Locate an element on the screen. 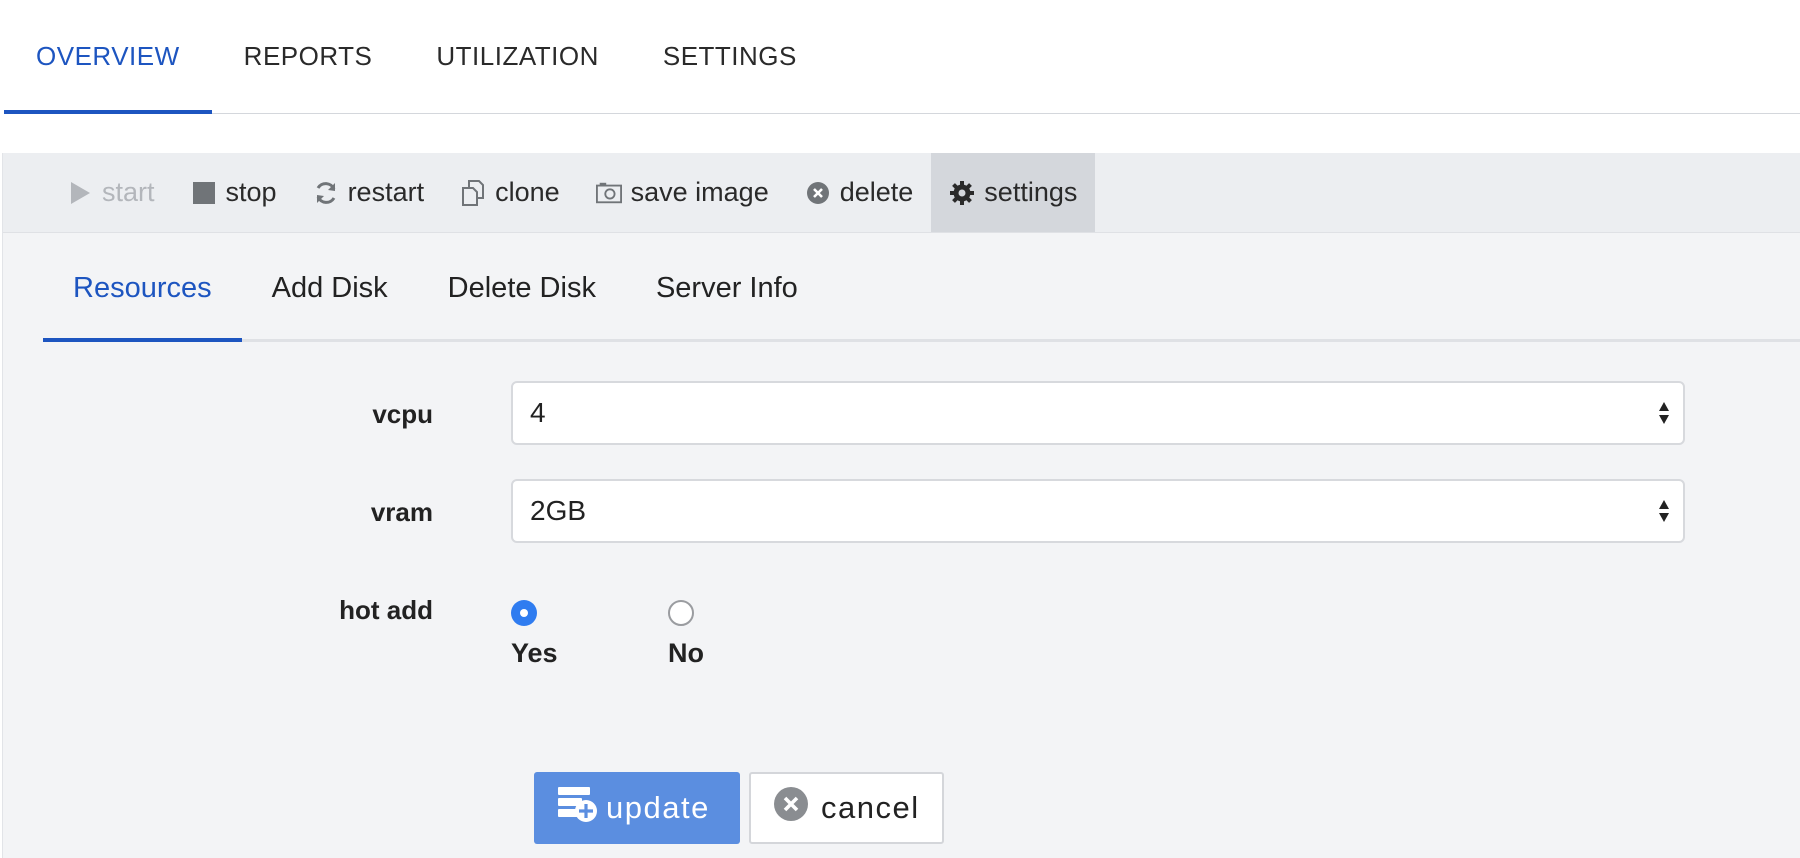 The height and width of the screenshot is (858, 1800). update-button: update is located at coordinates (637, 808).